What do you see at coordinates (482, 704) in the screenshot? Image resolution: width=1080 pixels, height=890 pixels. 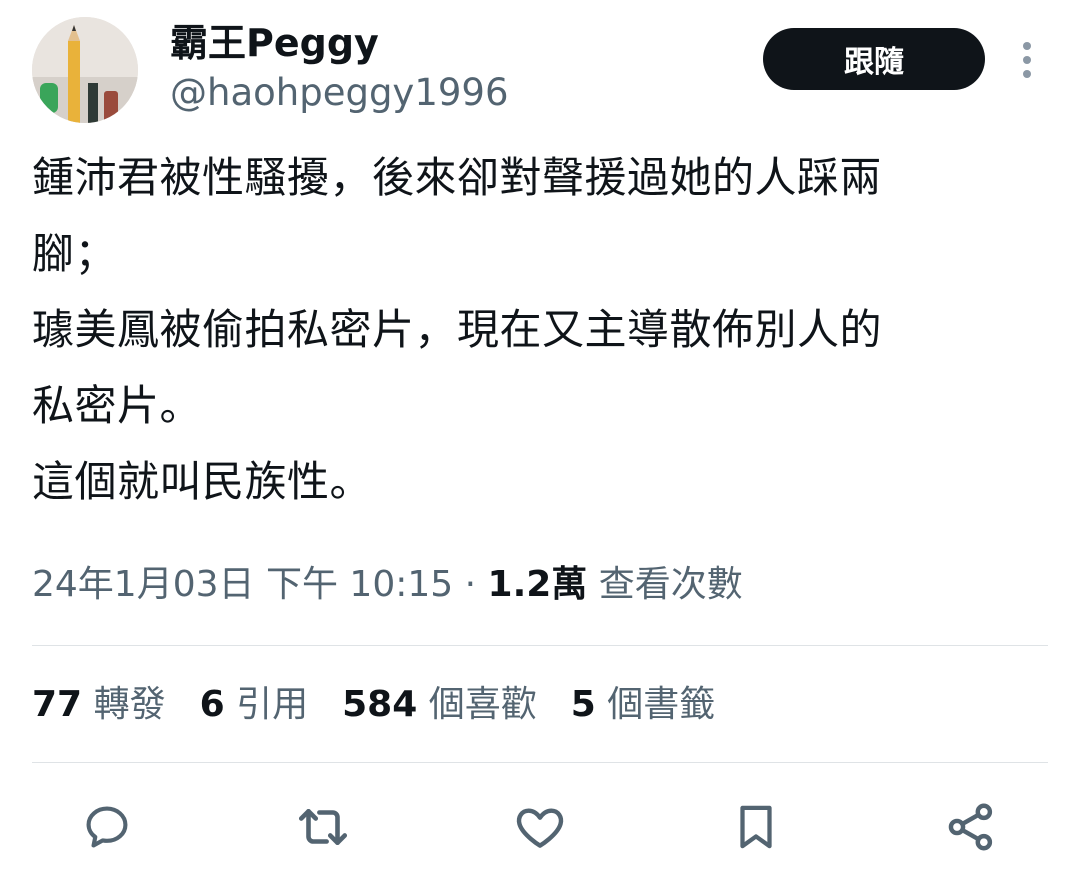 I see `likes-label: 個喜歡` at bounding box center [482, 704].